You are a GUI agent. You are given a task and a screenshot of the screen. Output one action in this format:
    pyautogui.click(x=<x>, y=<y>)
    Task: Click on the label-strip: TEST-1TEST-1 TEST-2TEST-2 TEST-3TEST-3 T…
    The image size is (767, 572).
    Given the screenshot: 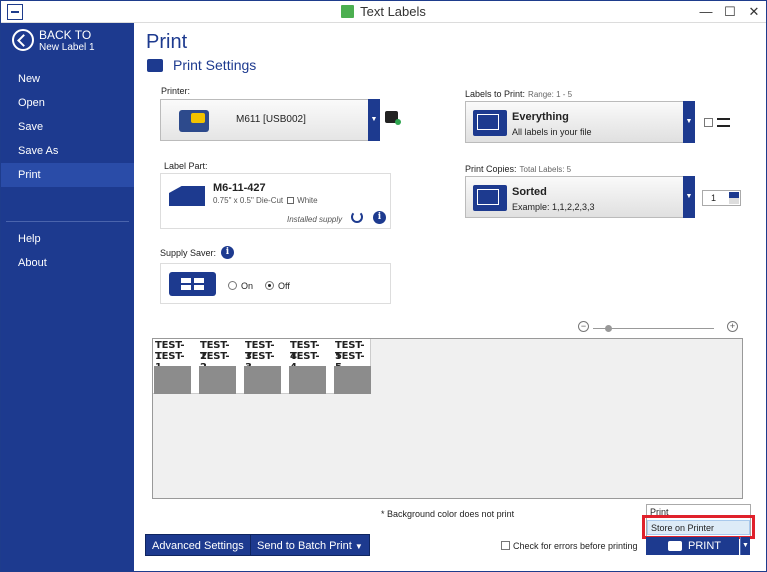 What is the action you would take?
    pyautogui.click(x=262, y=366)
    